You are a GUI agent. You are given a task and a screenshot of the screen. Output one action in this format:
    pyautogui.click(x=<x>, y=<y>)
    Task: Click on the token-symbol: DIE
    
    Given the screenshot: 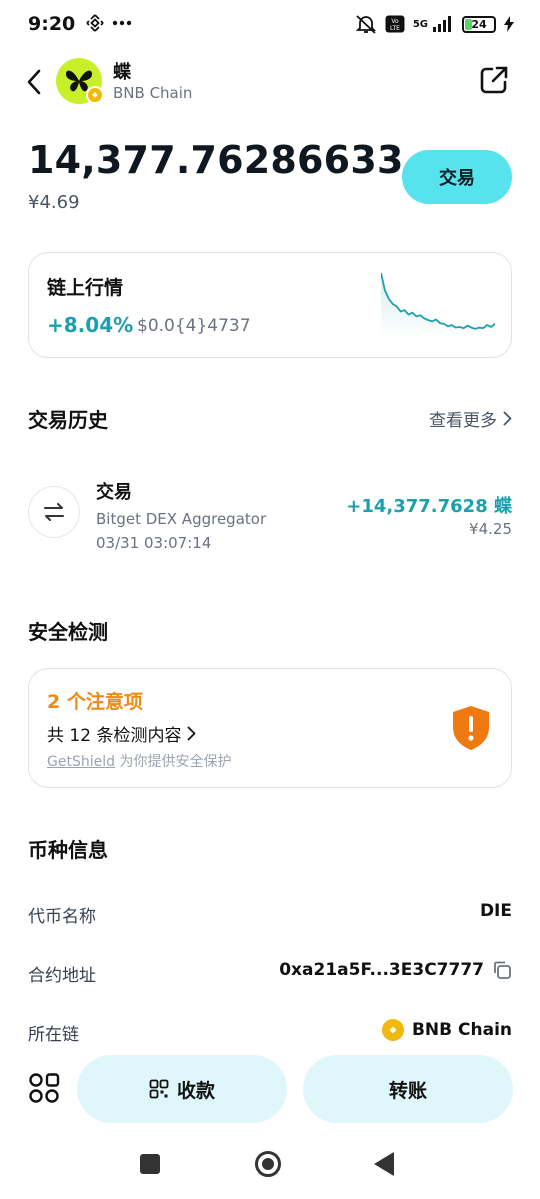 What is the action you would take?
    pyautogui.click(x=495, y=911)
    